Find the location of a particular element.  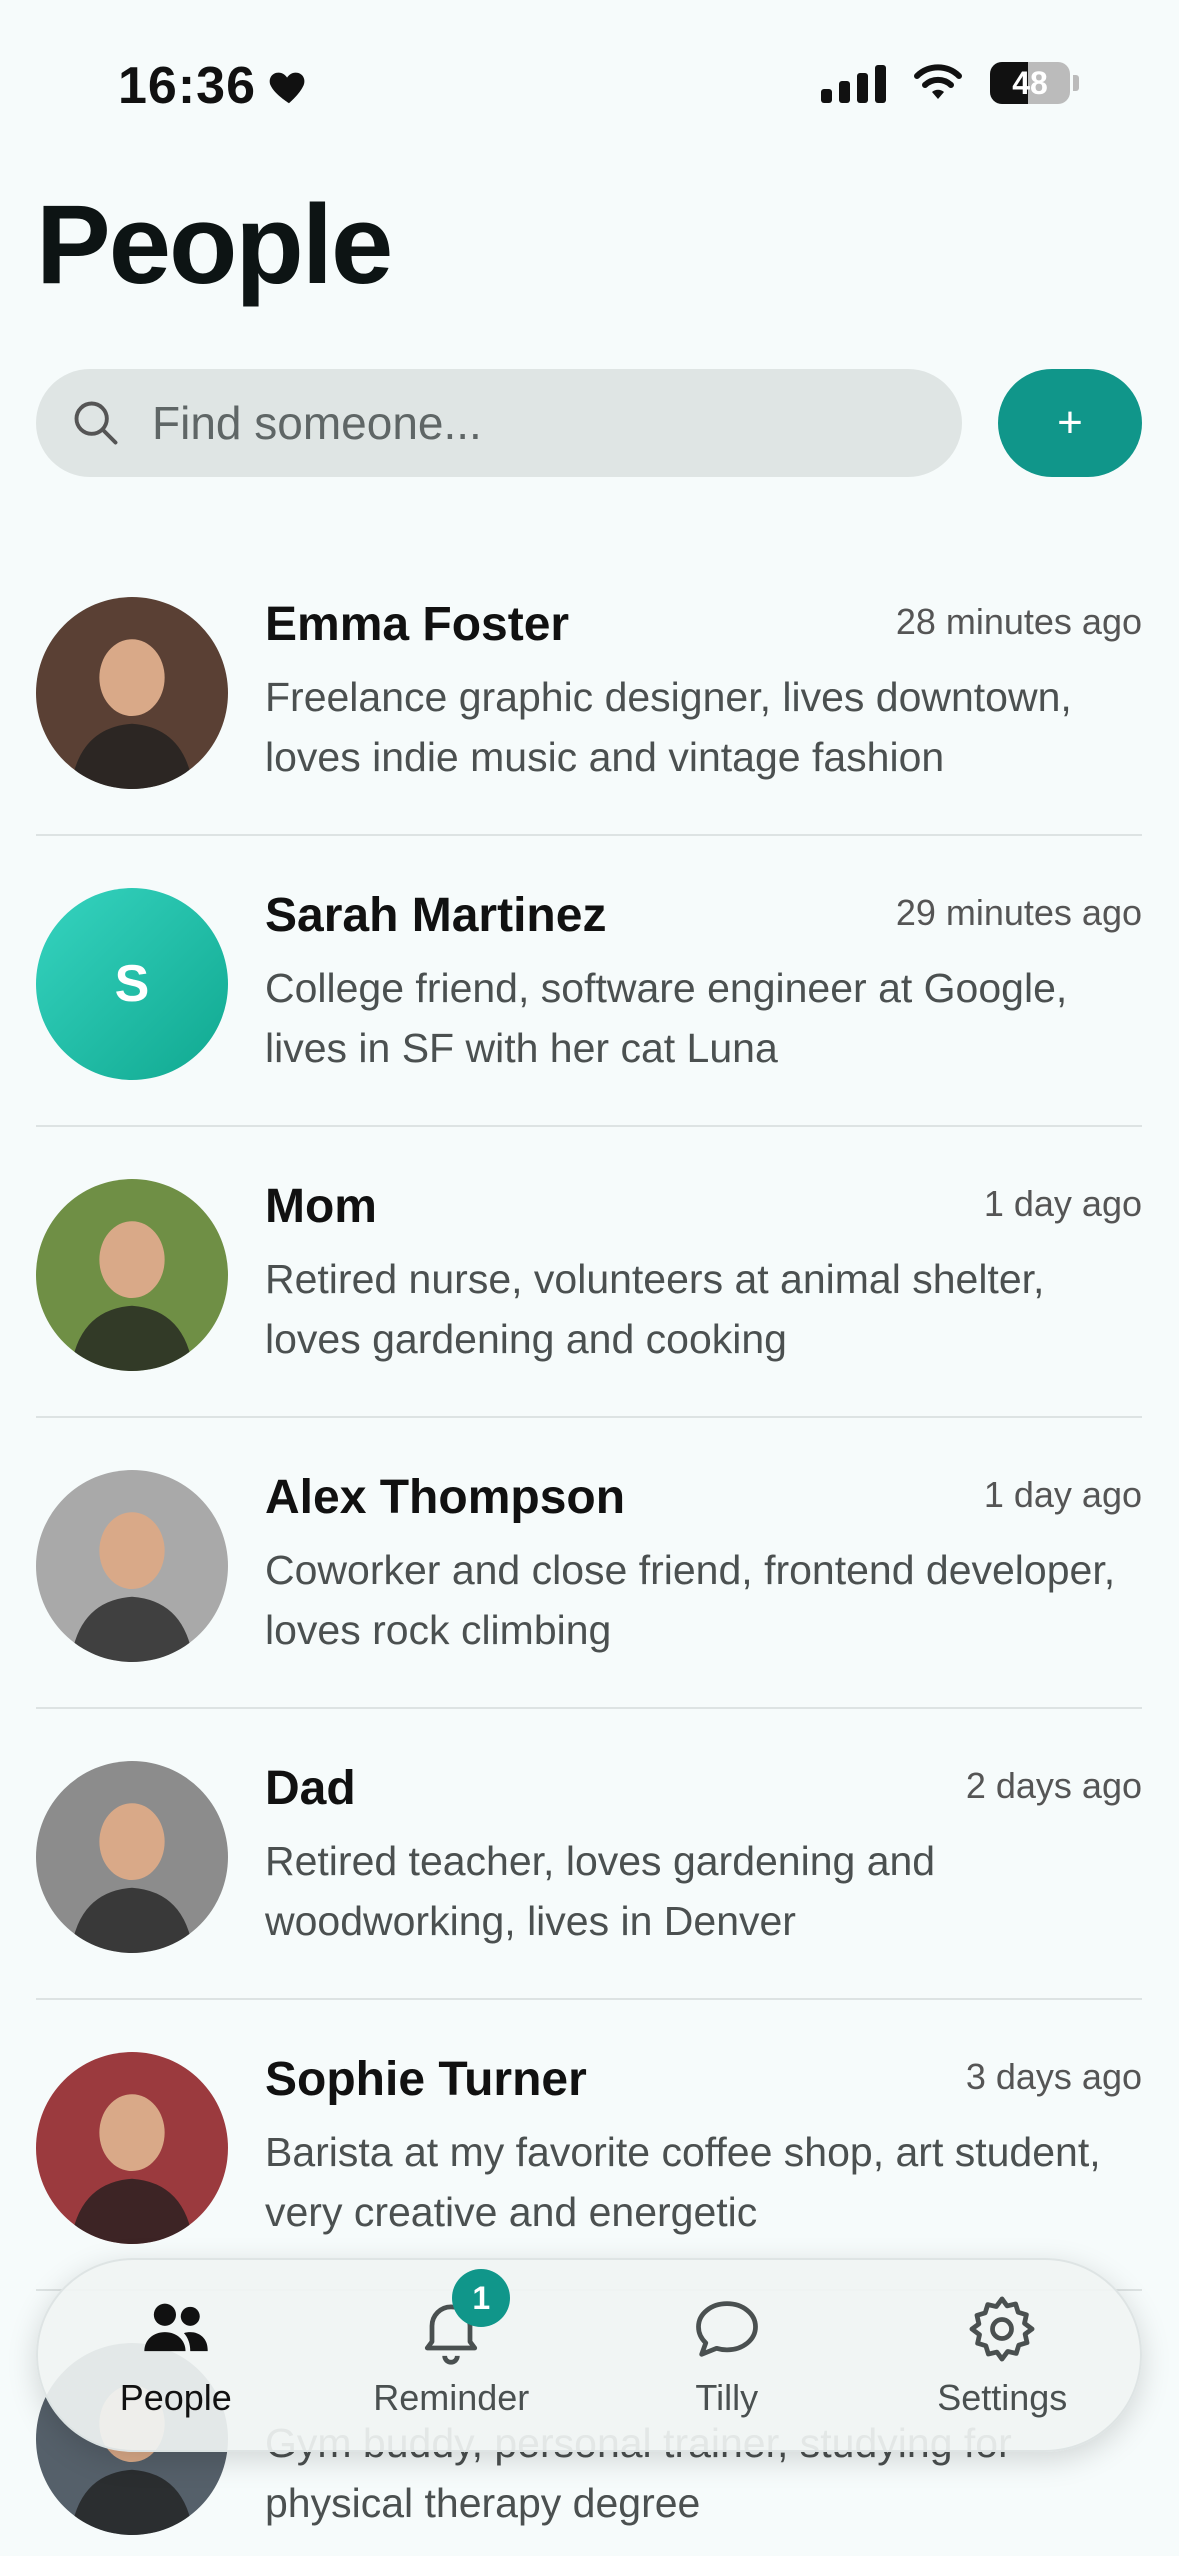

last-contact-time: 3 days ago is located at coordinates (1053, 2076).